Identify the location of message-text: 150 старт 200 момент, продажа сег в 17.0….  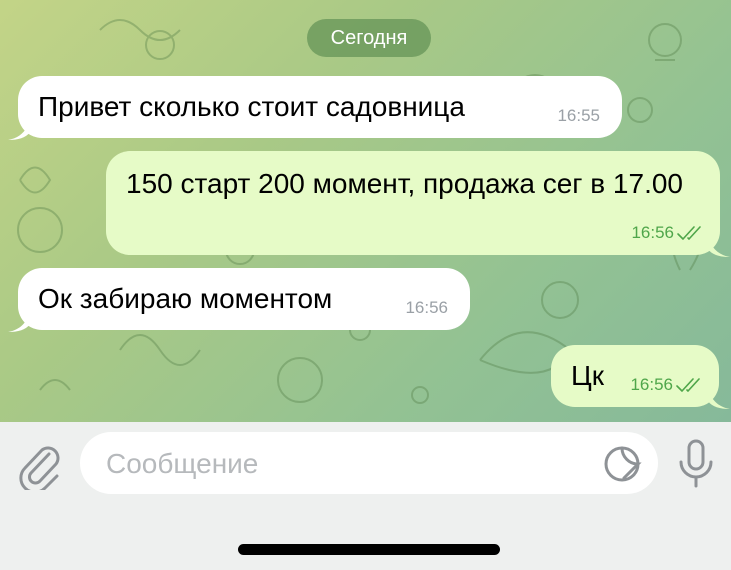
(404, 183).